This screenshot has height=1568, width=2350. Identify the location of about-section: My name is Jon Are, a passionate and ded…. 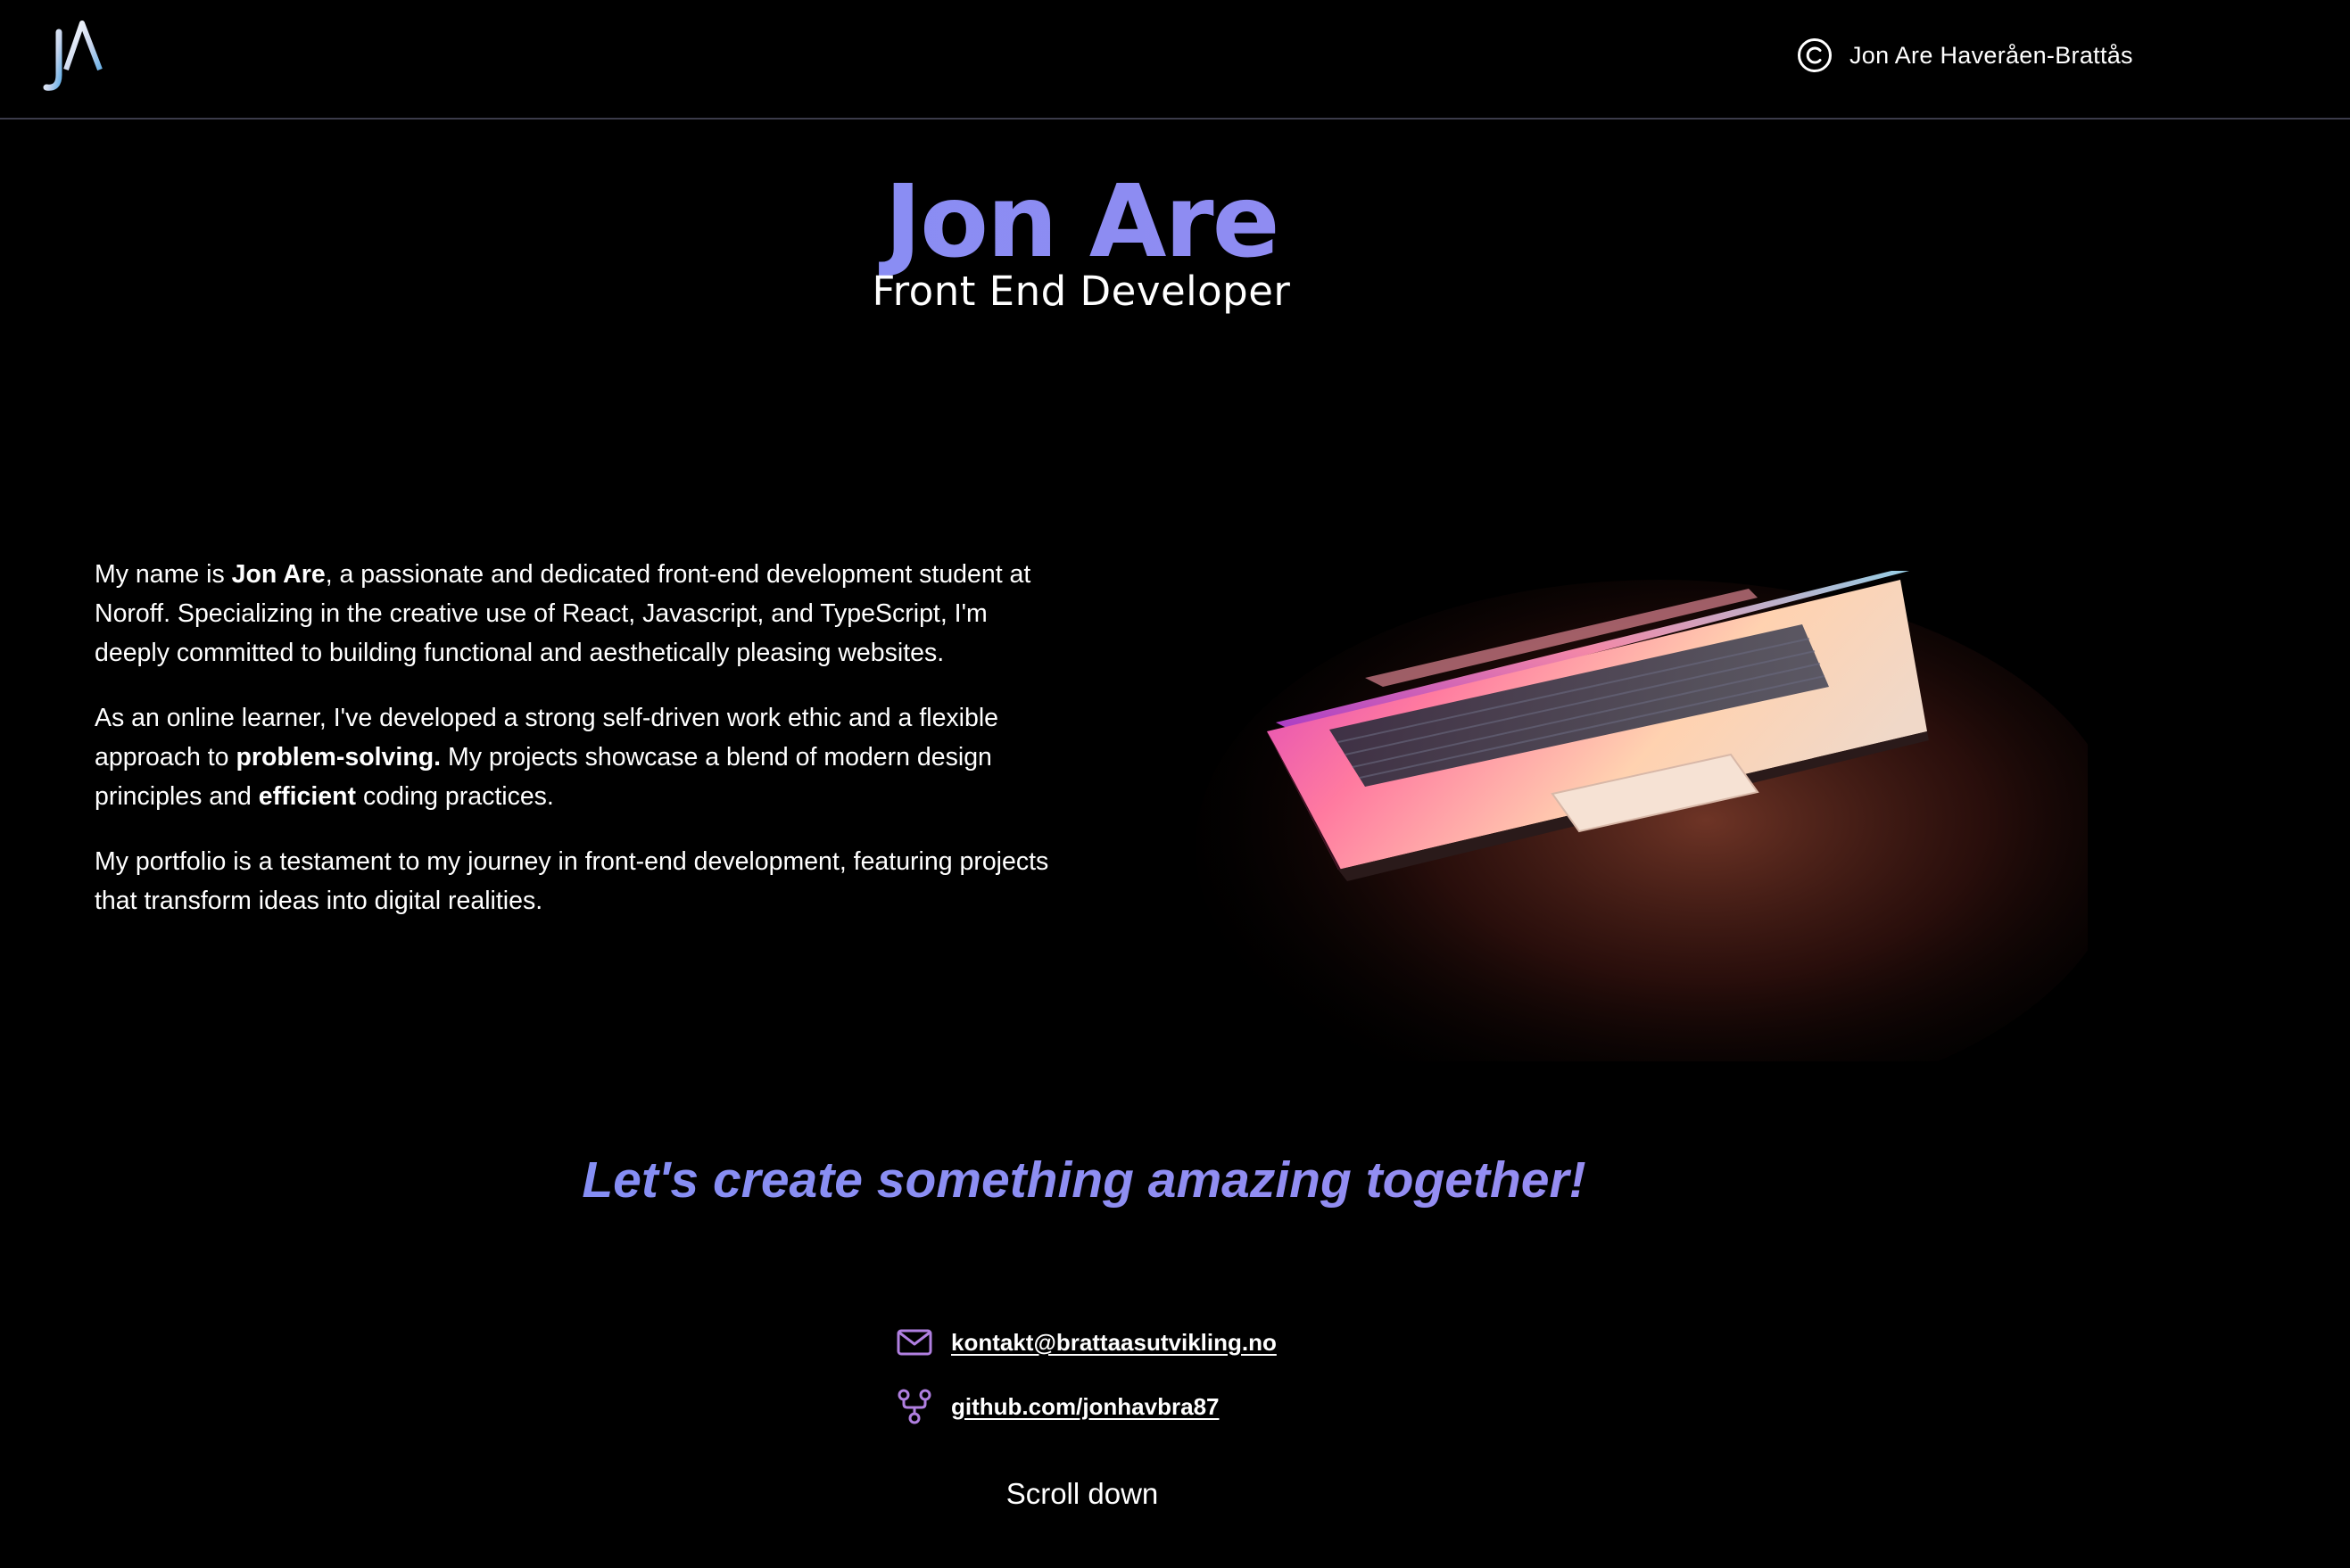
(581, 750).